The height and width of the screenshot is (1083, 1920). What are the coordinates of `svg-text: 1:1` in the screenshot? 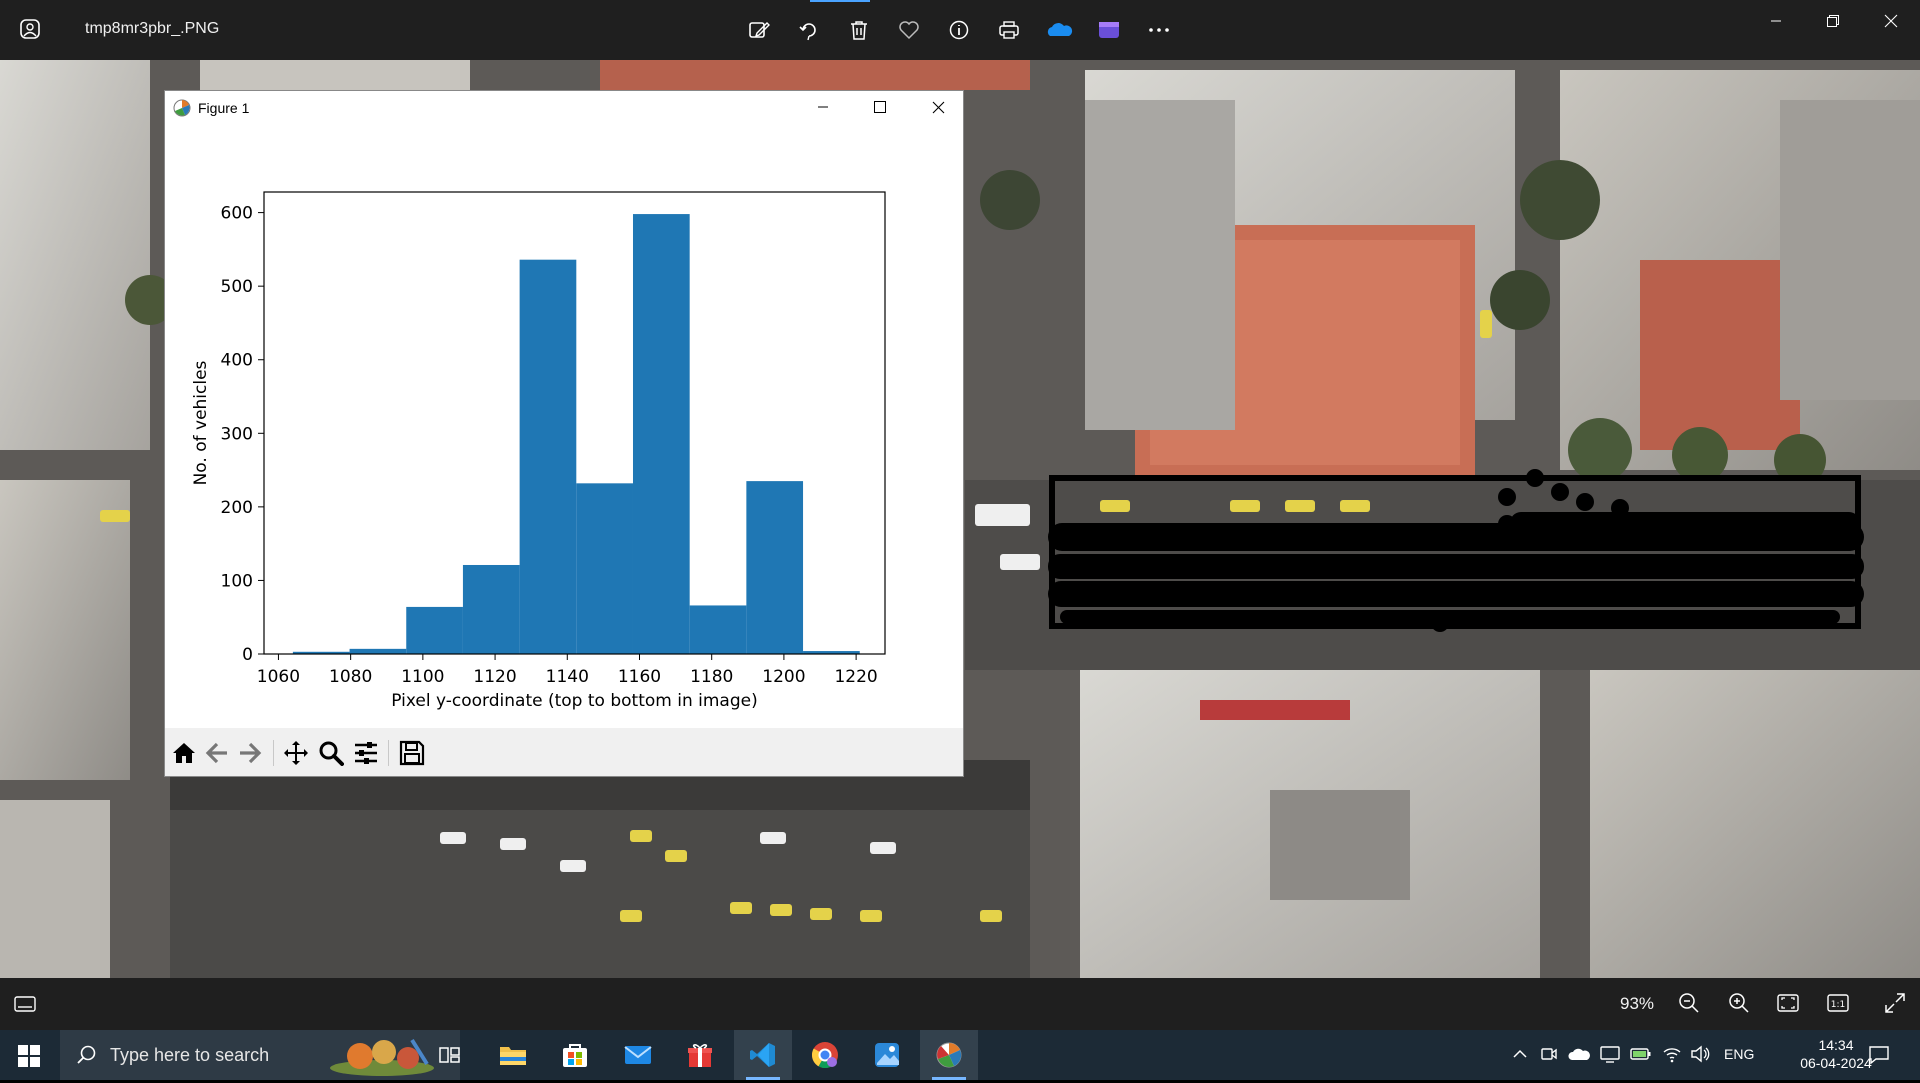 It's located at (1838, 1005).